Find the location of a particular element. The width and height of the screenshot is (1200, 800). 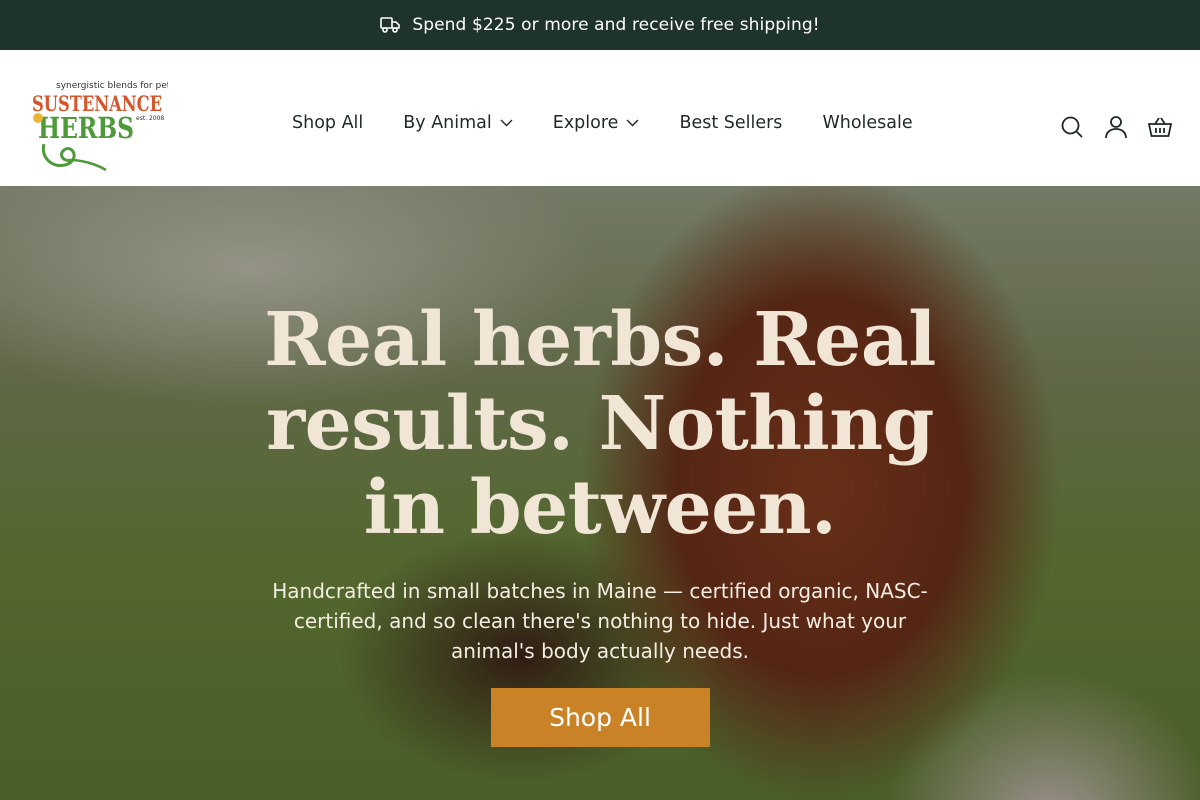

nav-shop-all: Shop All is located at coordinates (327, 123).